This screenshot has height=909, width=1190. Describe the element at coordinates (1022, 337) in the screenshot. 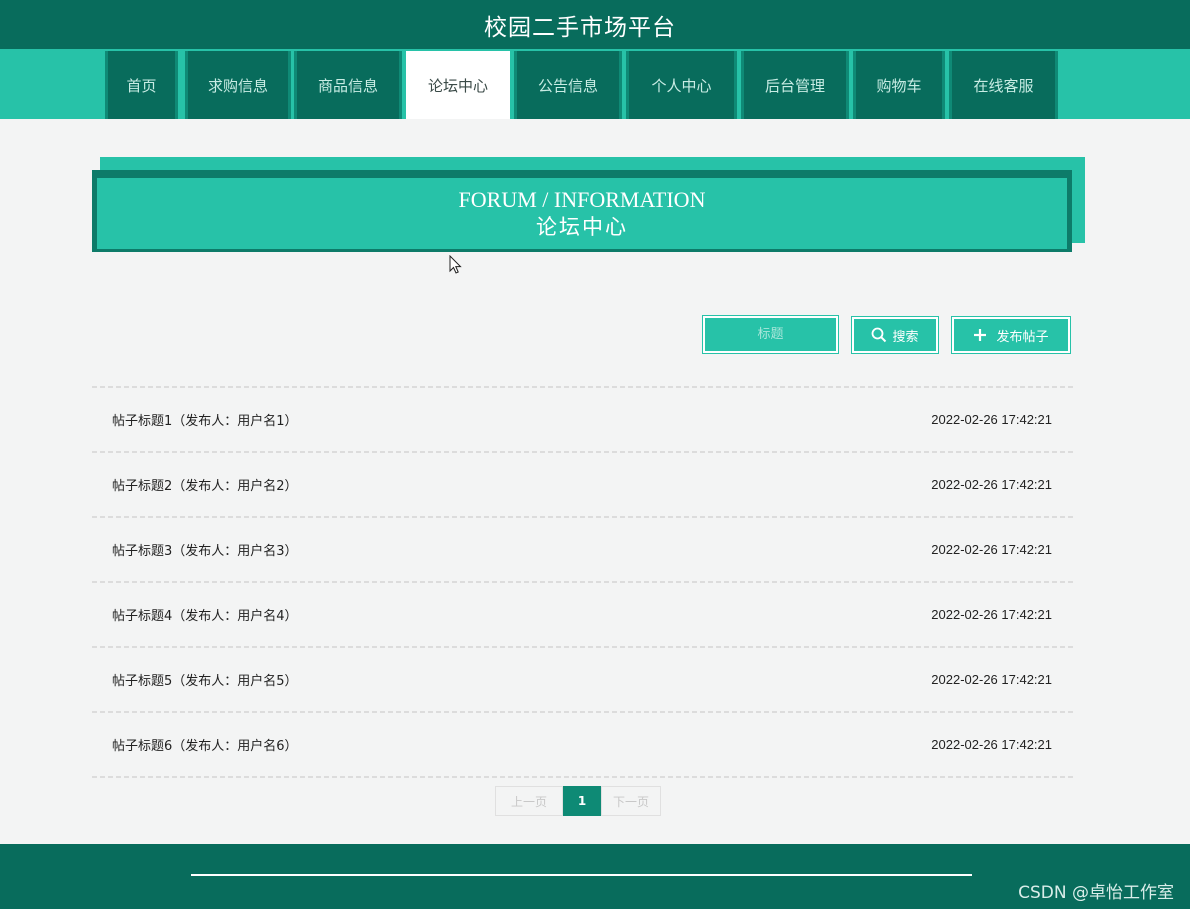

I see `publish-button-label: 发布帖子` at that location.